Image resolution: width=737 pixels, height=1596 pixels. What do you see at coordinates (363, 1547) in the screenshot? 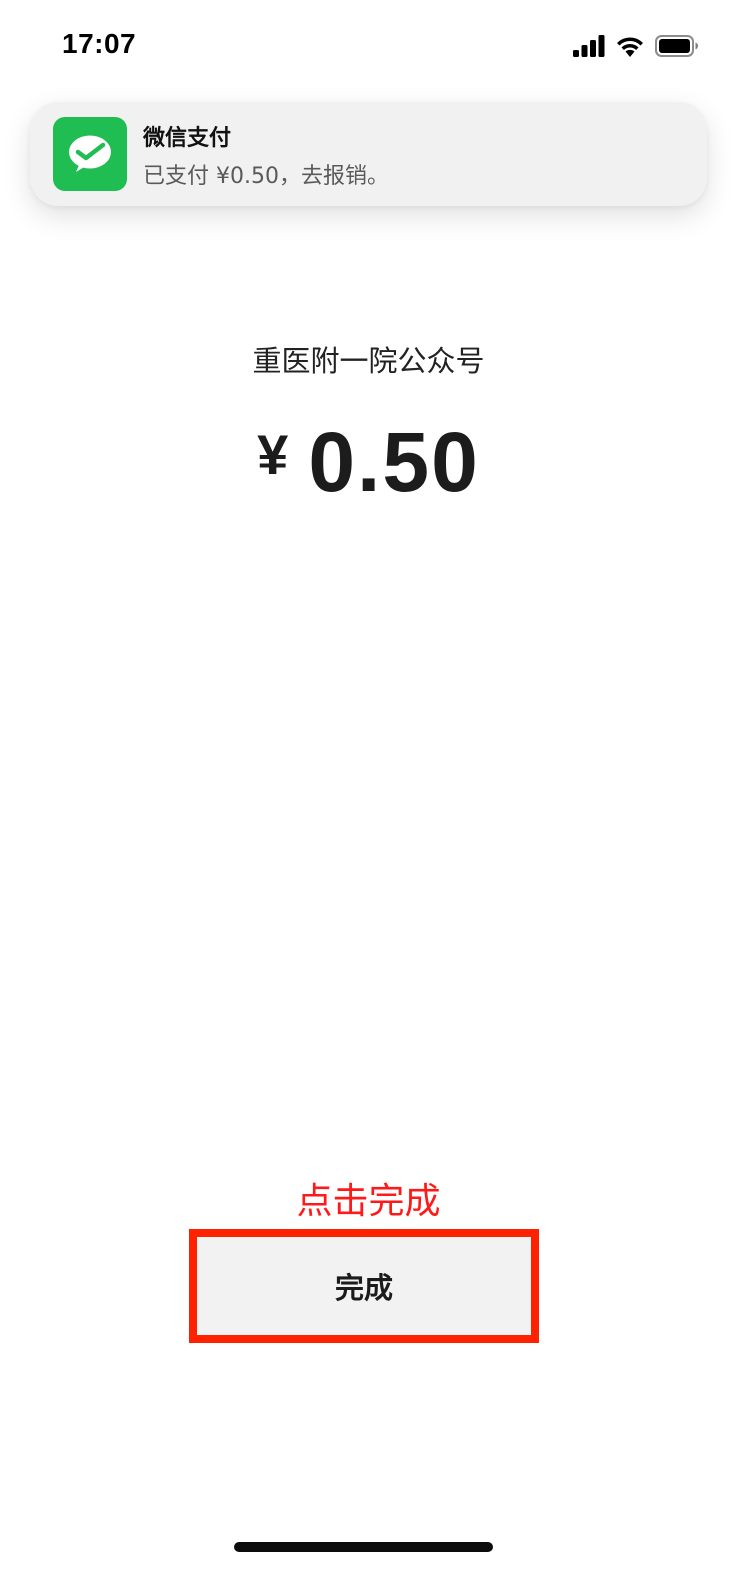
I see `home-indicator` at bounding box center [363, 1547].